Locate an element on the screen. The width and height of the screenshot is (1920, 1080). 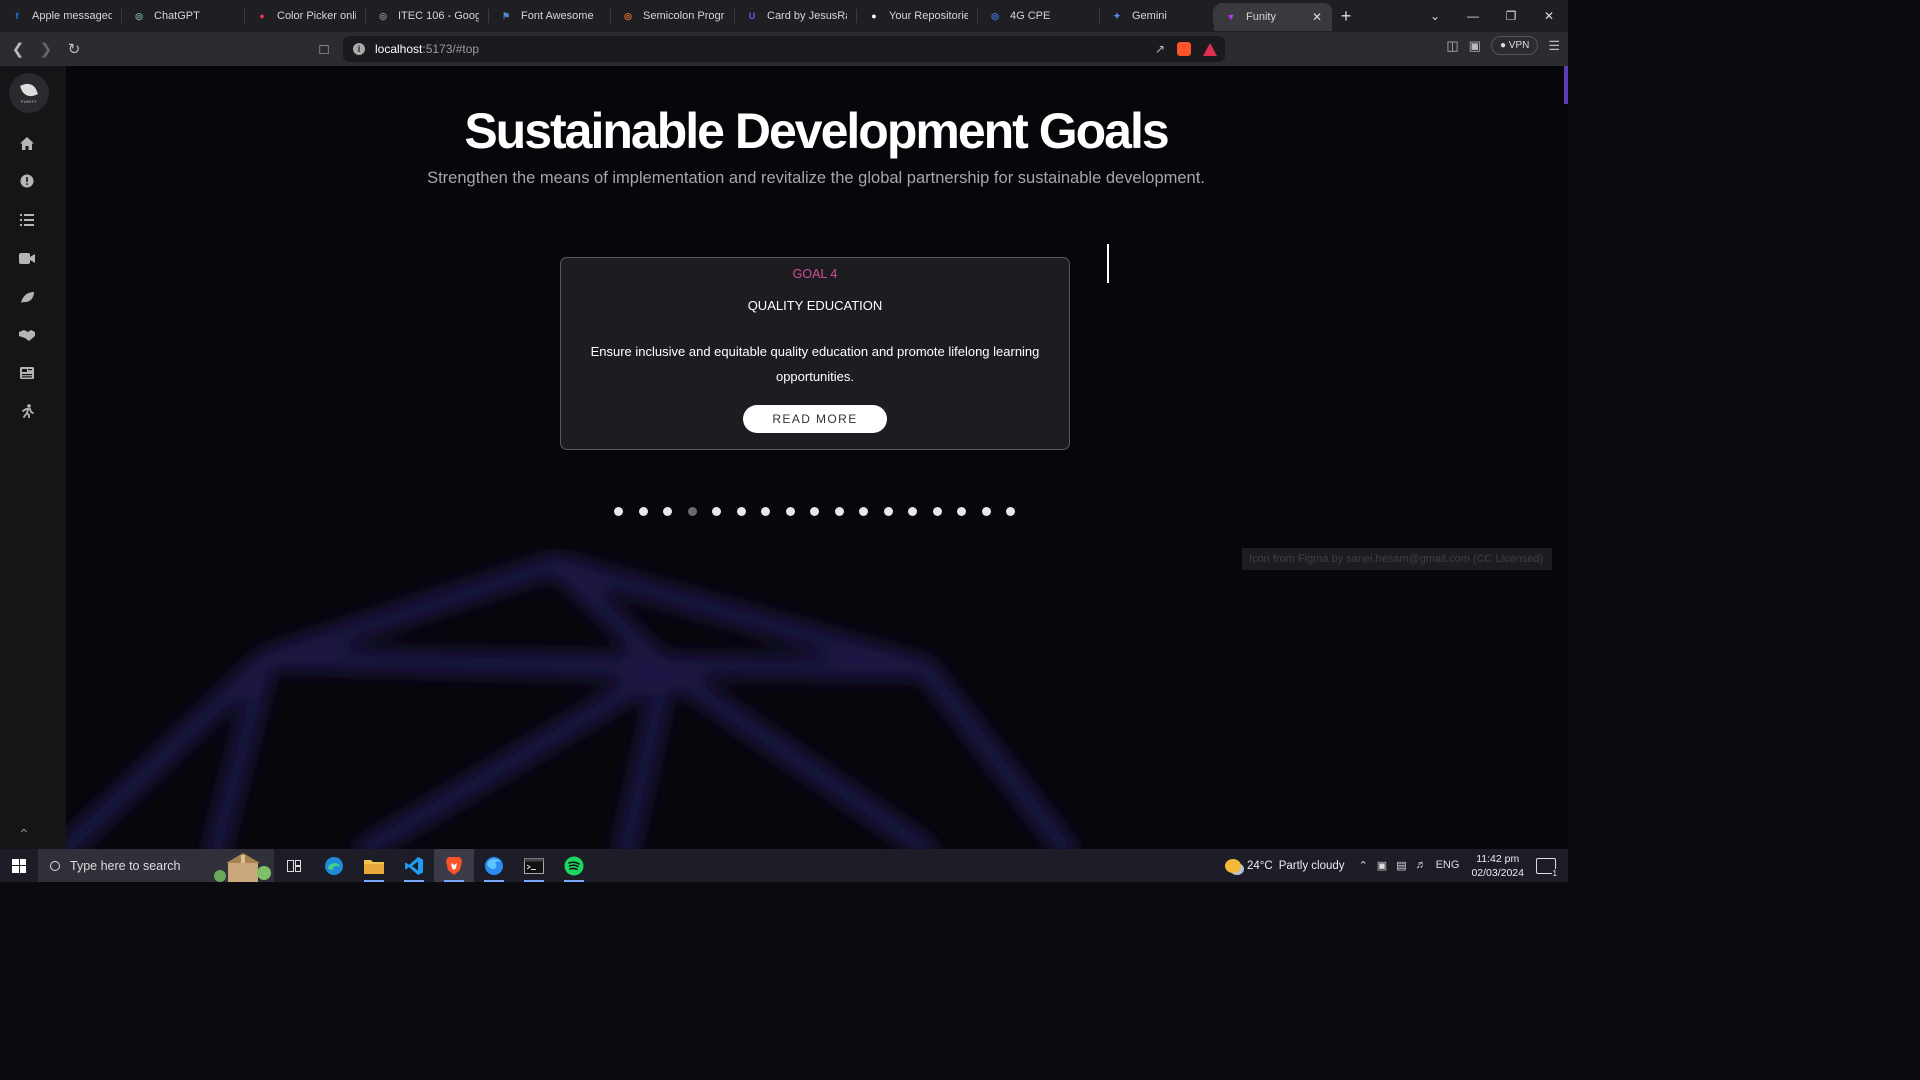
tab-title: Semicolon Program is located at coordinates (684, 16).